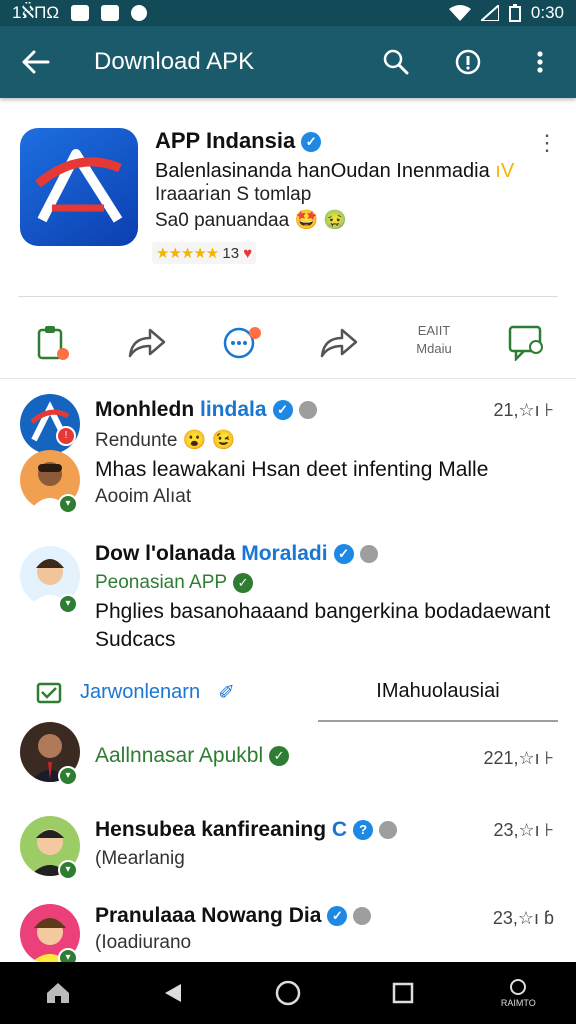 This screenshot has height=1024, width=576. I want to click on signal-icon, so click(489, 13).